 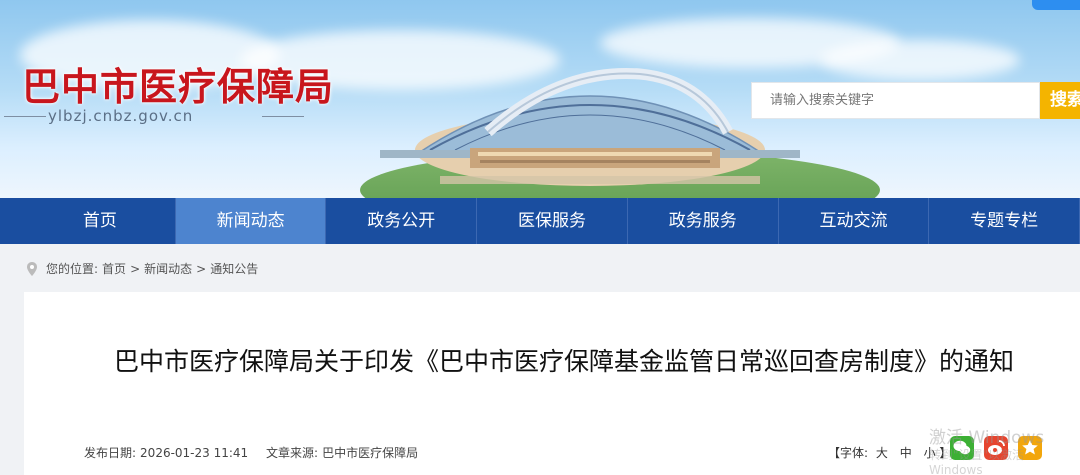 What do you see at coordinates (882, 453) in the screenshot?
I see `font-size-large: 大` at bounding box center [882, 453].